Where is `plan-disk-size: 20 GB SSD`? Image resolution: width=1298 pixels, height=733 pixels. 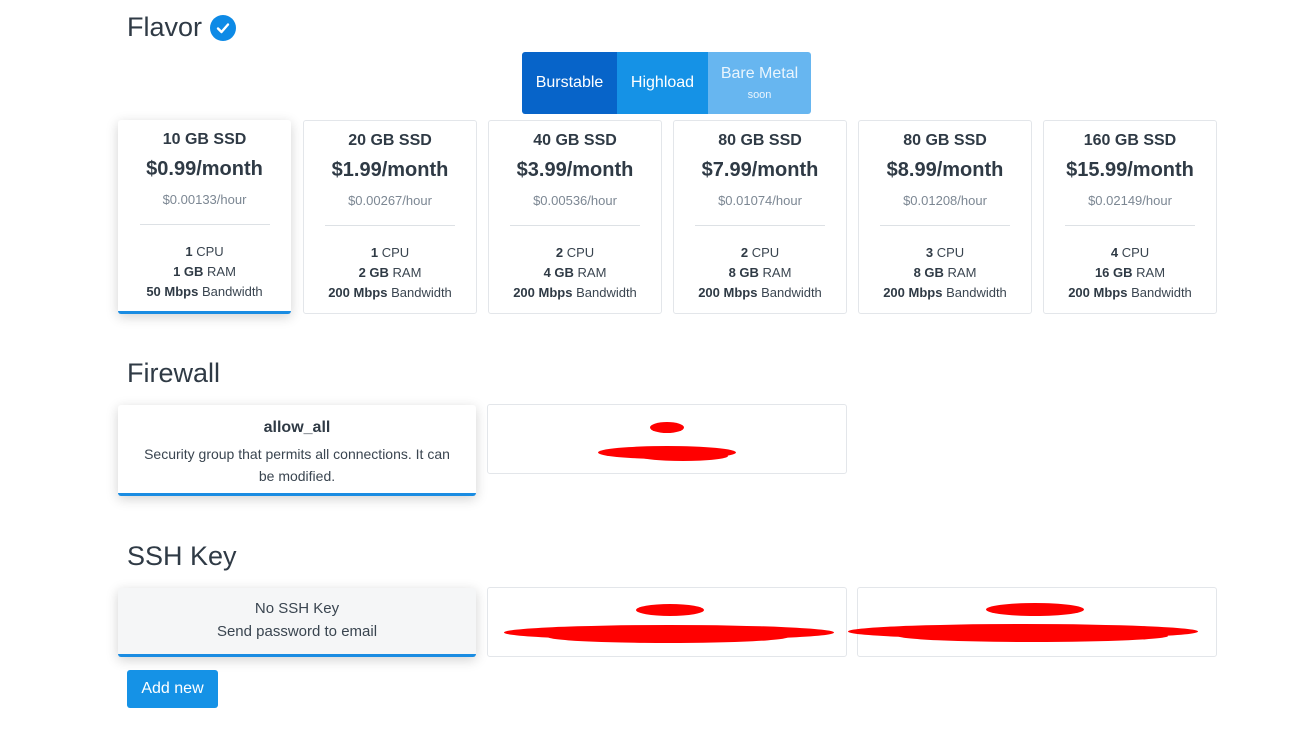 plan-disk-size: 20 GB SSD is located at coordinates (390, 140).